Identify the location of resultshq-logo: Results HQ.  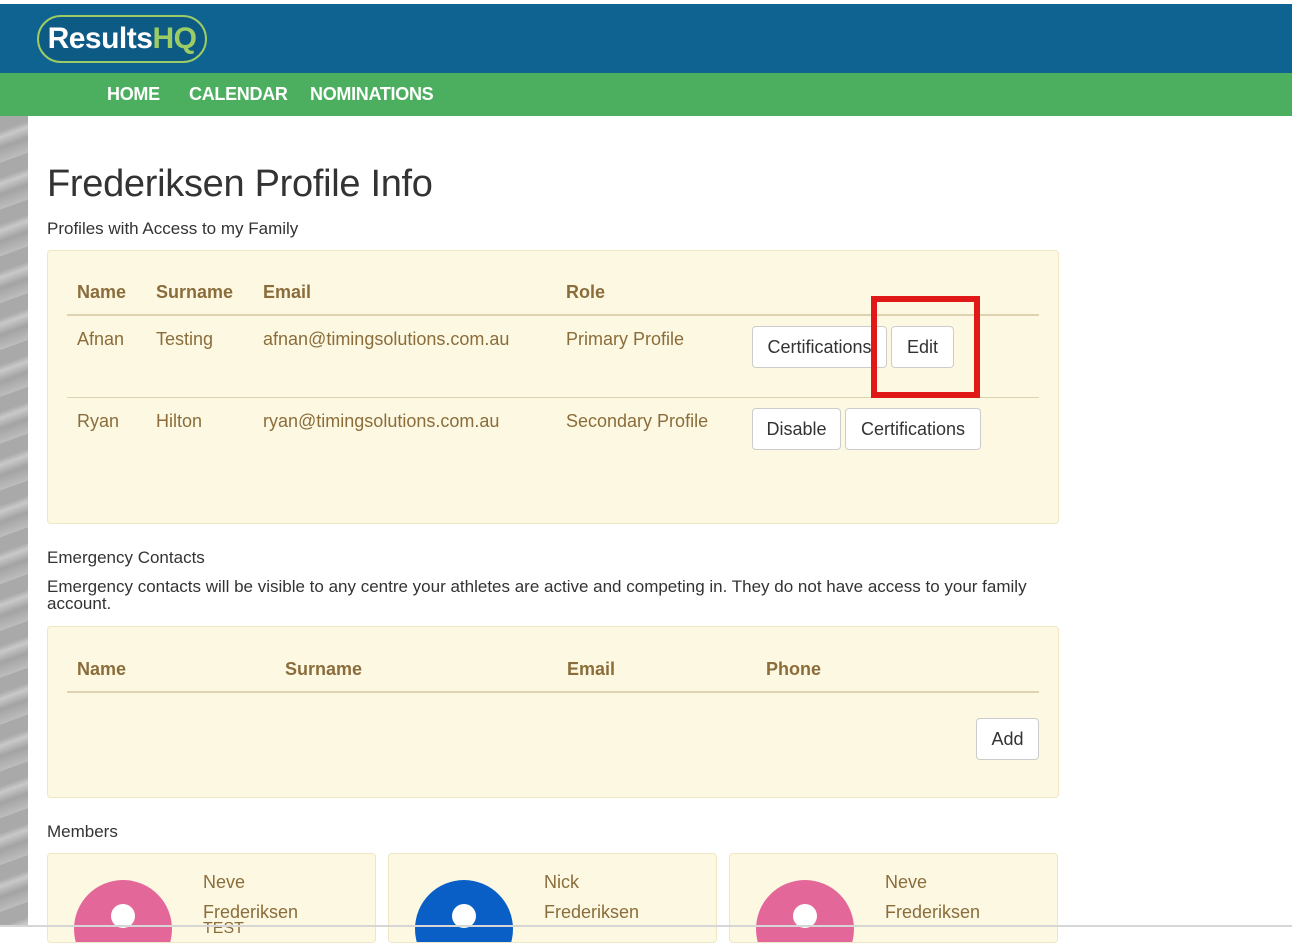
(122, 39).